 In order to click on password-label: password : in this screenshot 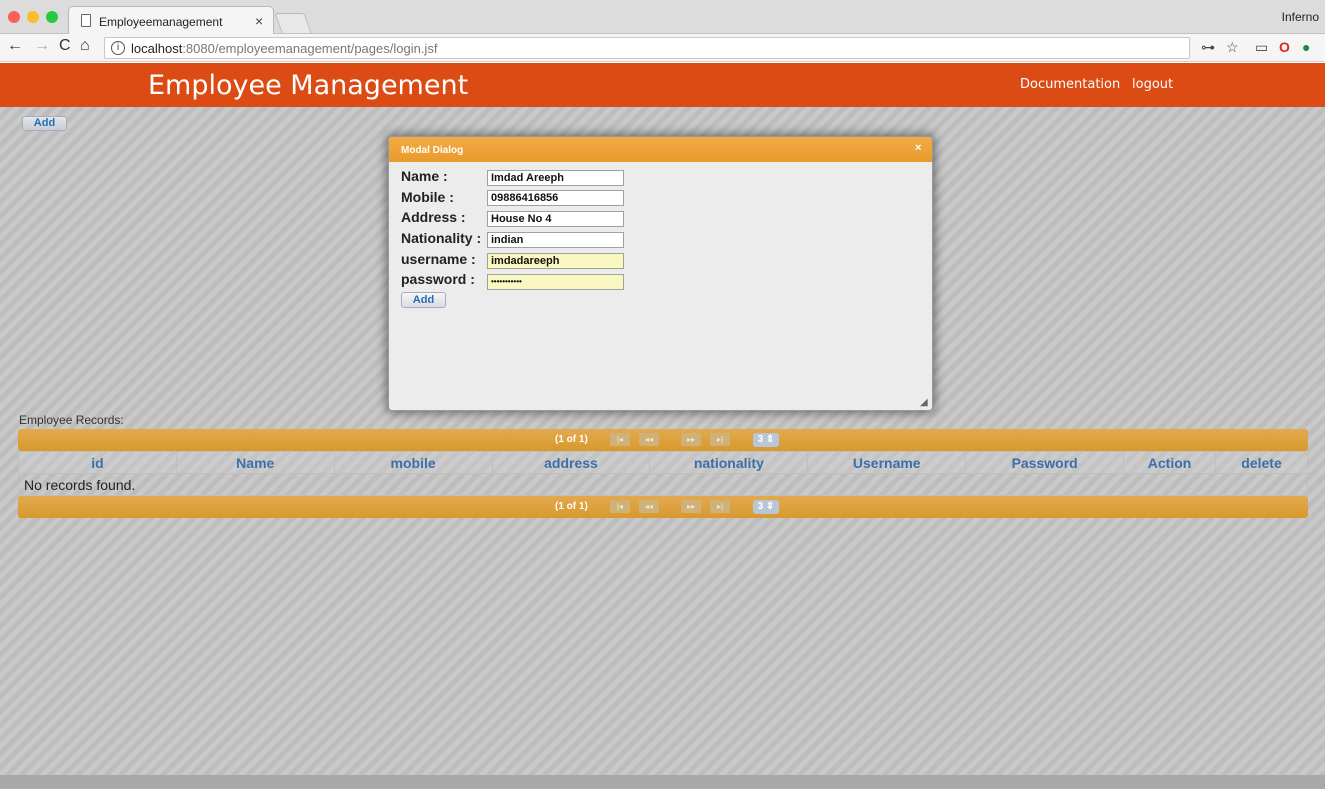, I will do `click(438, 279)`.